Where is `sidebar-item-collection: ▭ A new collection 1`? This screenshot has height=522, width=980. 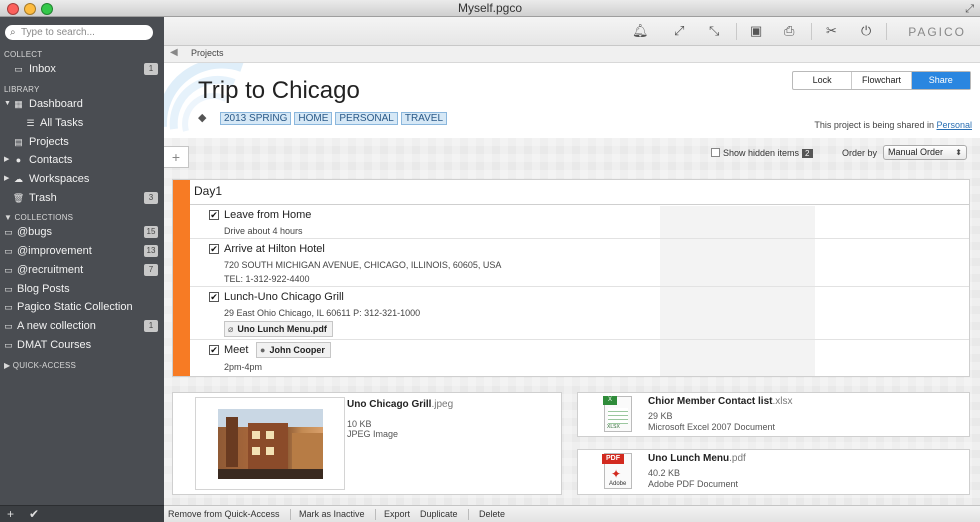
sidebar-item-collection: ▭ A new collection 1 is located at coordinates (82, 326).